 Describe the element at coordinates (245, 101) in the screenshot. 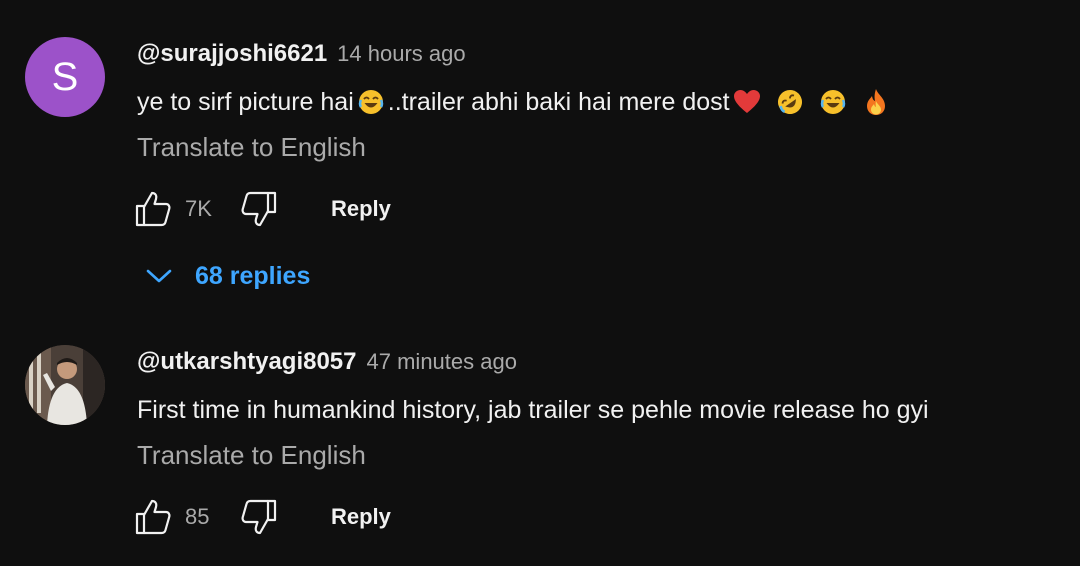

I see `comment-text-part1: ye to sirf picture hai` at that location.